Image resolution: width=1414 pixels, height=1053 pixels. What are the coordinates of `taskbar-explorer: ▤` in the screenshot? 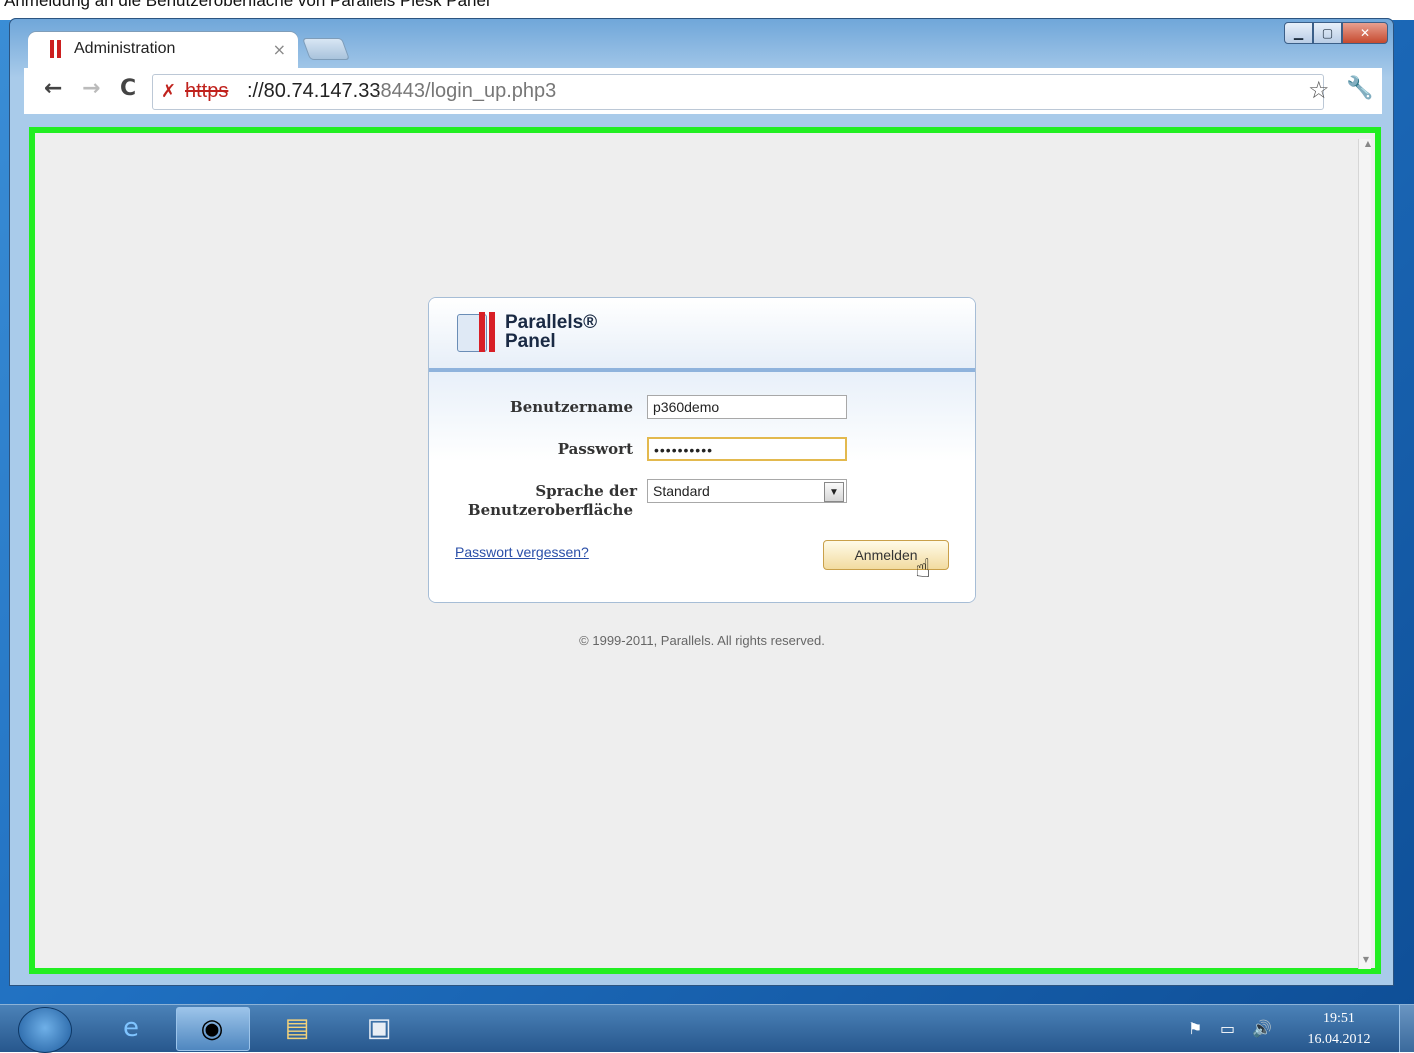 It's located at (298, 1028).